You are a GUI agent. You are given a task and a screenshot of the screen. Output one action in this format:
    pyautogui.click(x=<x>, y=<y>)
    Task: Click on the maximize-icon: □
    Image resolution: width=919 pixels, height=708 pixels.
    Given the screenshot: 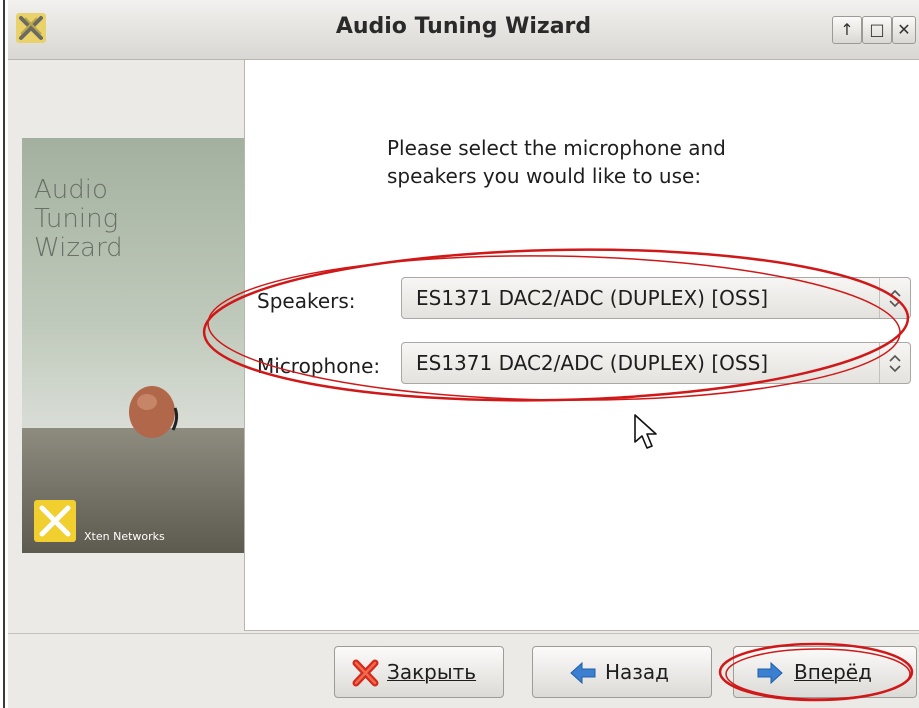 What is the action you would take?
    pyautogui.click(x=877, y=29)
    